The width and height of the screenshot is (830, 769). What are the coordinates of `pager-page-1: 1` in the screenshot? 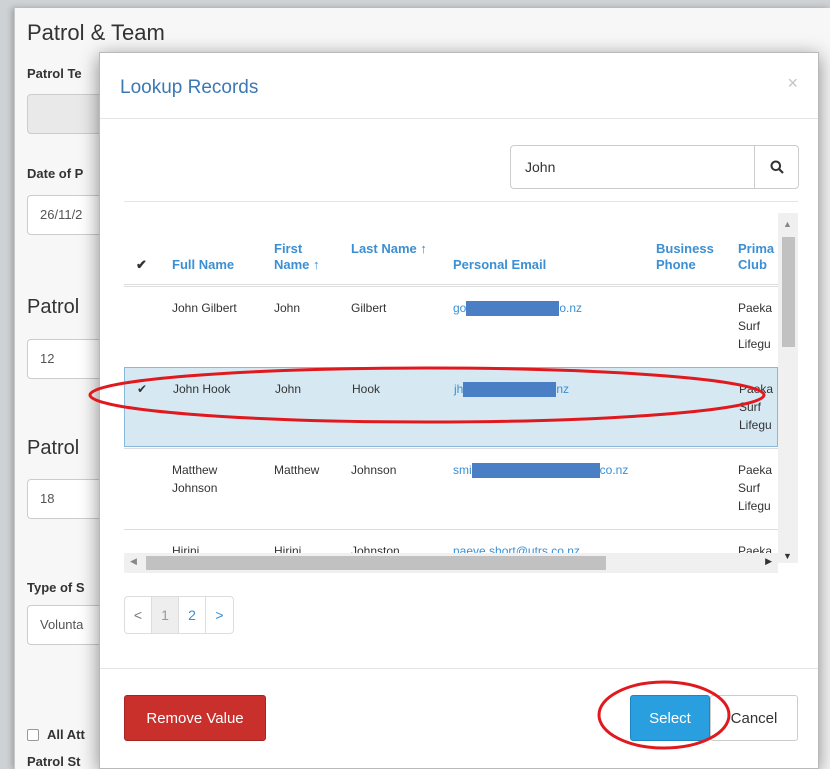 It's located at (165, 615).